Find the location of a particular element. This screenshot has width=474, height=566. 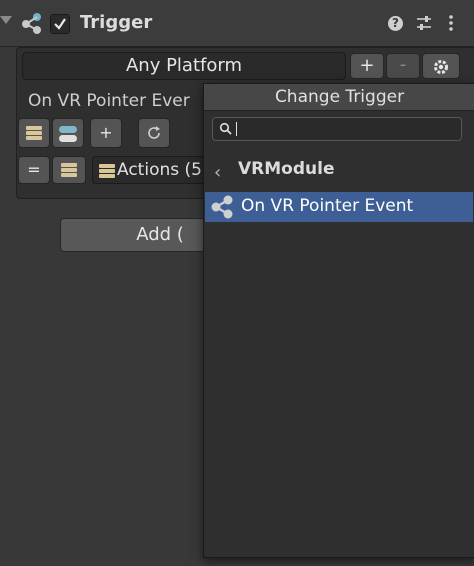

database-button is located at coordinates (34, 133).